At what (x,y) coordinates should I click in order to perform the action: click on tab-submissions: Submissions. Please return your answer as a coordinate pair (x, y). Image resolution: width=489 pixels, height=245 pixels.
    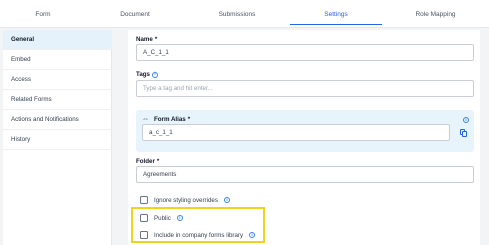
    Looking at the image, I should click on (237, 14).